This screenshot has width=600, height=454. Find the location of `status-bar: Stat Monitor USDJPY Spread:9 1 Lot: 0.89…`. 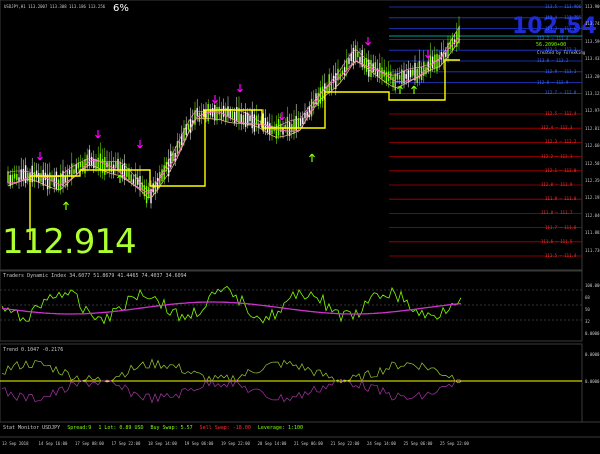

status-bar: Stat Monitor USDJPY Spread:9 1 Lot: 0.89… is located at coordinates (155, 428).